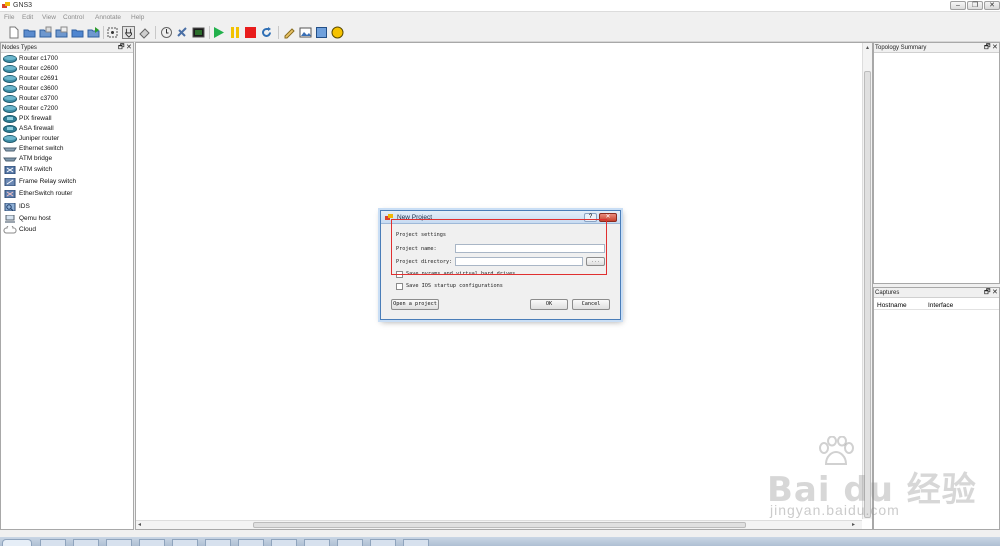 Image resolution: width=1000 pixels, height=546 pixels. I want to click on vertical-scrollbar: ▴, so click(867, 281).